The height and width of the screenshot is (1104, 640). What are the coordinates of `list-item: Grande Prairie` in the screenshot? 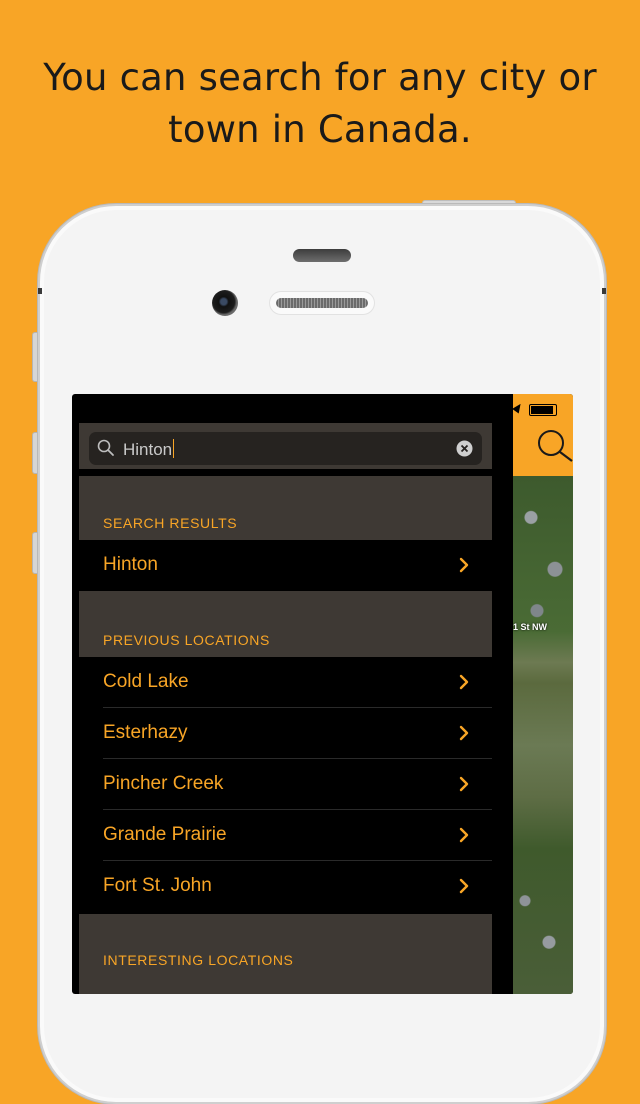 It's located at (285, 835).